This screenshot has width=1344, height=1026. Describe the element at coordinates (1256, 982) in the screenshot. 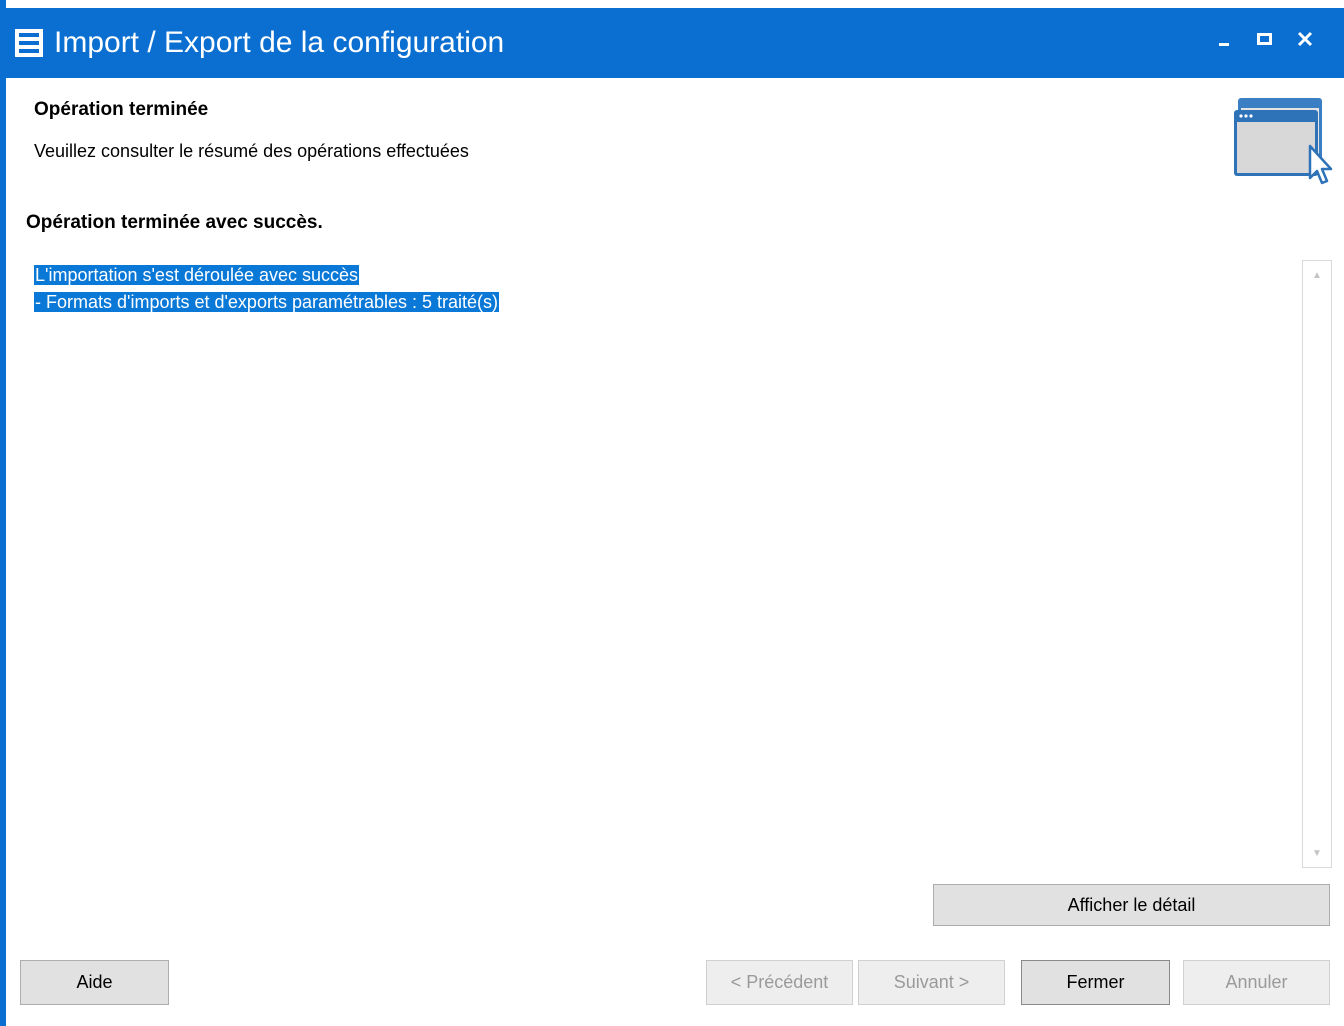

I see `cancel-button: Annuler` at that location.